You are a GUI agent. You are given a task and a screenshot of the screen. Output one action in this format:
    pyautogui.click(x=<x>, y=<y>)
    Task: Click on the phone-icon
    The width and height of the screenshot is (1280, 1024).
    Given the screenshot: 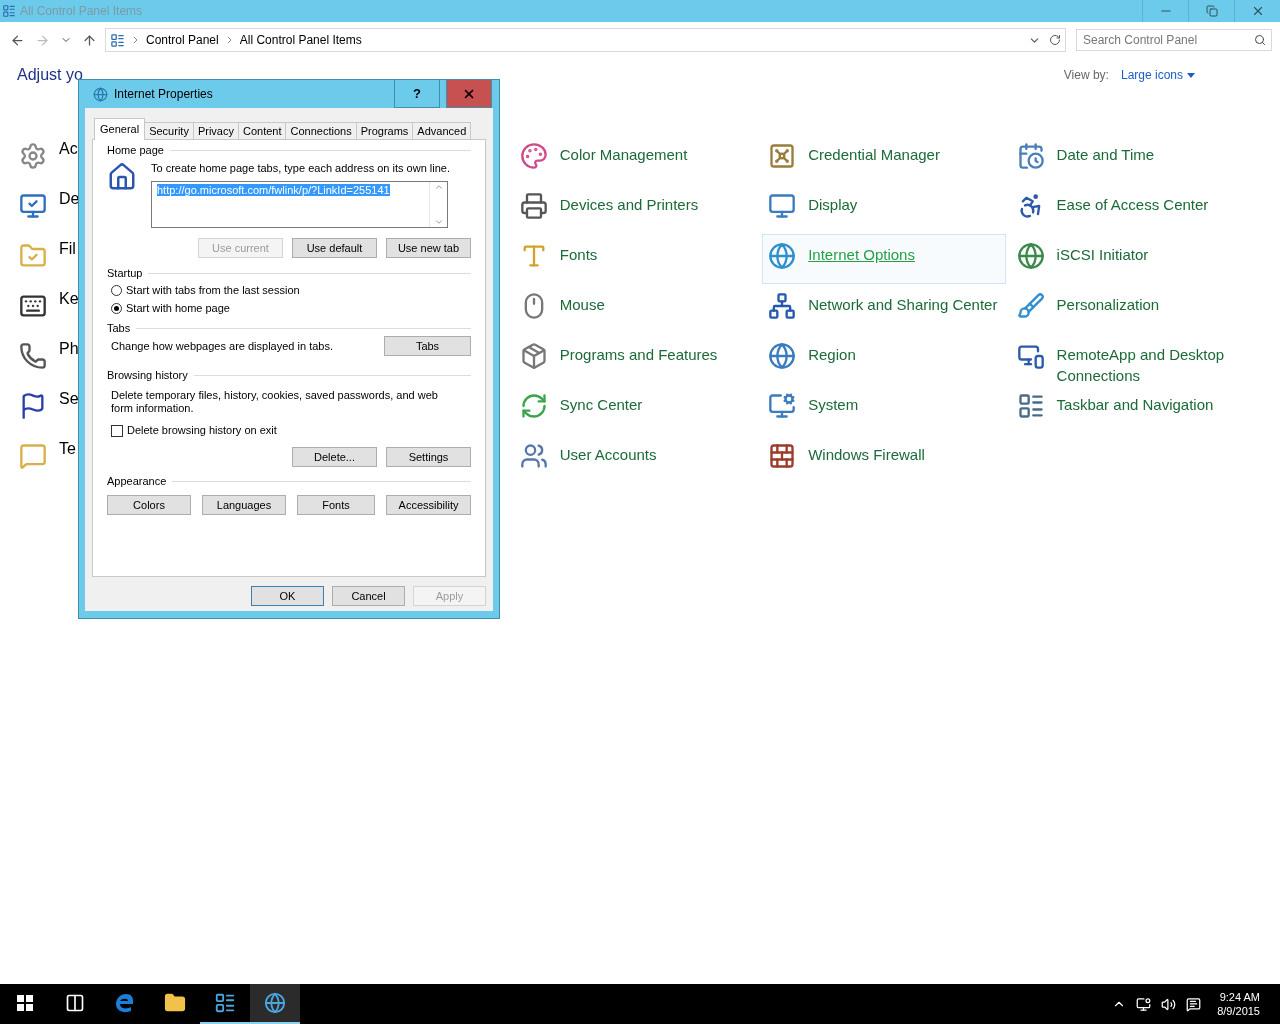 What is the action you would take?
    pyautogui.click(x=33, y=356)
    